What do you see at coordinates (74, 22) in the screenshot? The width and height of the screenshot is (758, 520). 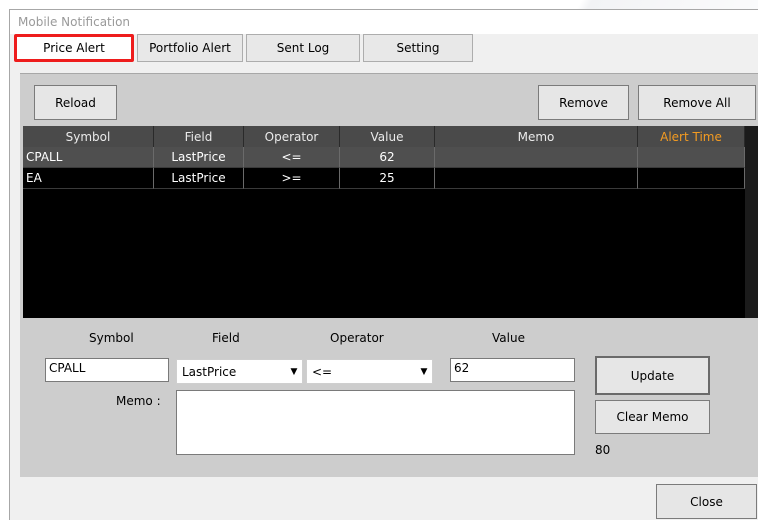 I see `window-title: Mobile Notification` at bounding box center [74, 22].